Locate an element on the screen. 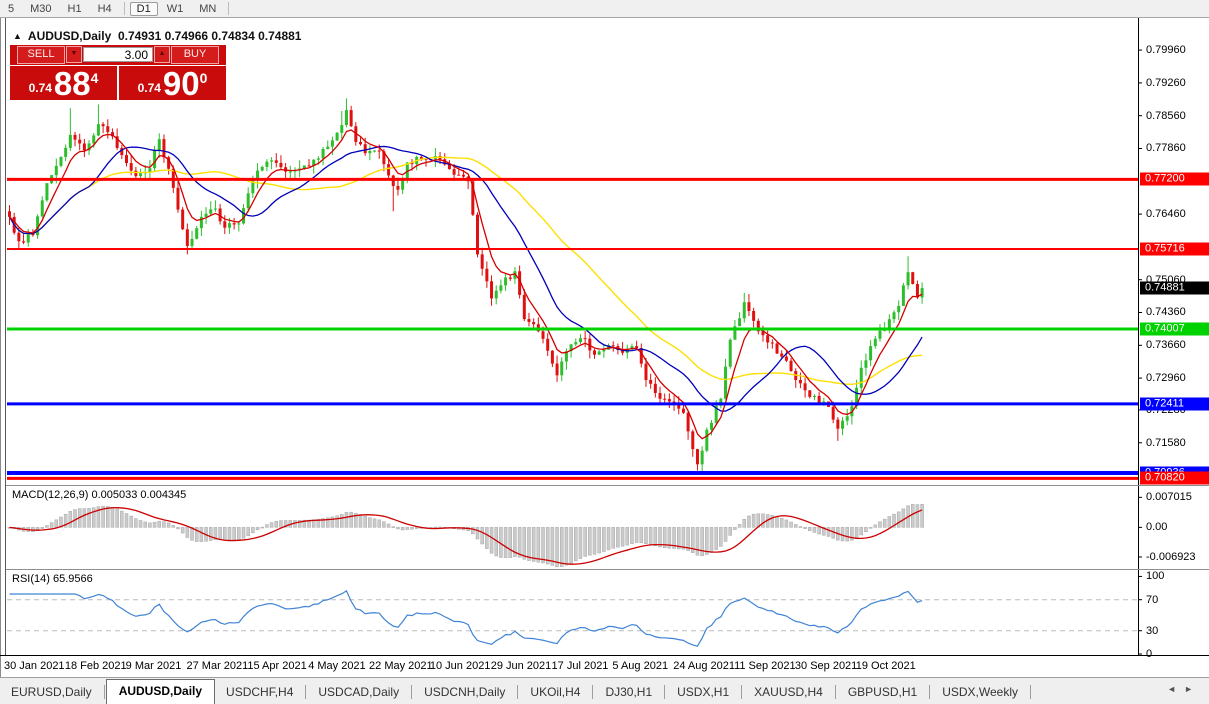 This screenshot has width=1209, height=704. date-axis-label: 30 Sep 2021 is located at coordinates (826, 666).